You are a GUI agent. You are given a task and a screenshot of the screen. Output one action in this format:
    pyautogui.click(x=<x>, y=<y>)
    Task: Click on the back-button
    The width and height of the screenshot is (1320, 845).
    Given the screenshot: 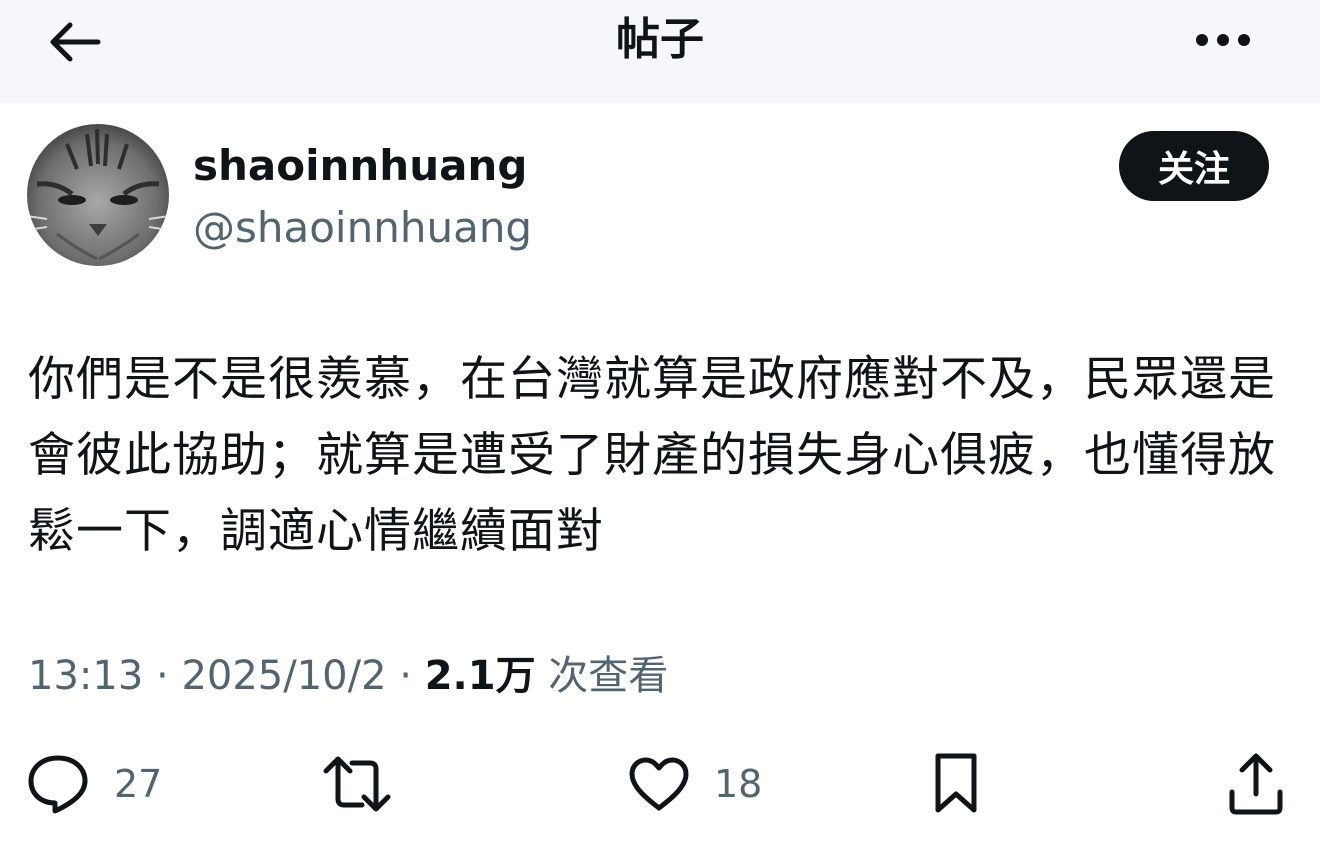 What is the action you would take?
    pyautogui.click(x=74, y=42)
    